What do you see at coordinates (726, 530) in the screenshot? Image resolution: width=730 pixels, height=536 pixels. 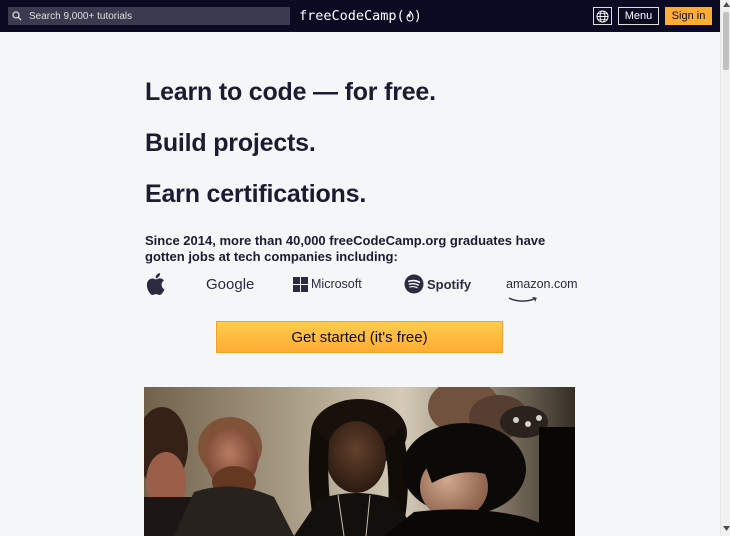 I see `scroll-down-arrow-icon` at bounding box center [726, 530].